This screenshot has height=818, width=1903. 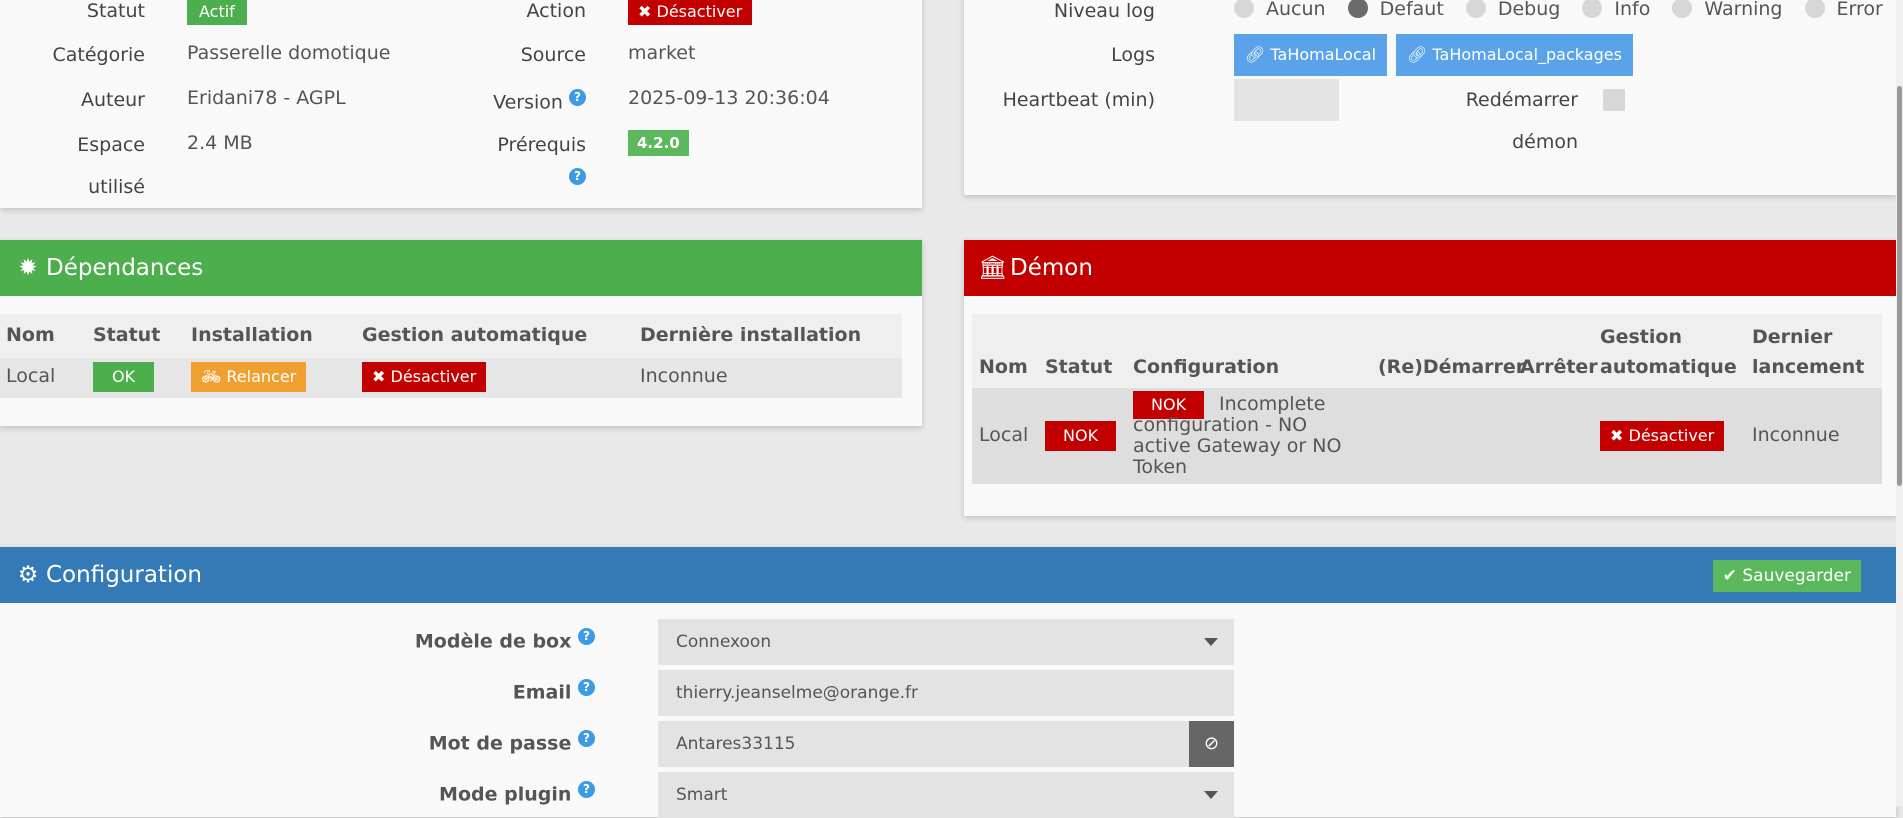 What do you see at coordinates (946, 795) in the screenshot?
I see `mode-plugin-select: Smart` at bounding box center [946, 795].